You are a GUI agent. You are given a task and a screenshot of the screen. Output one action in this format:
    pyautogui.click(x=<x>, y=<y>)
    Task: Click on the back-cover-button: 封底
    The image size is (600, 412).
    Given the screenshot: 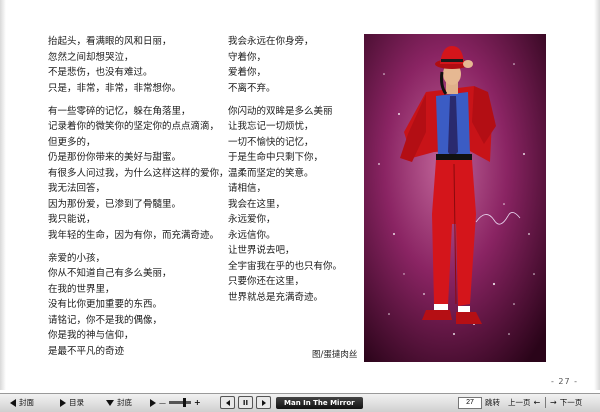 What is the action you would take?
    pyautogui.click(x=119, y=402)
    